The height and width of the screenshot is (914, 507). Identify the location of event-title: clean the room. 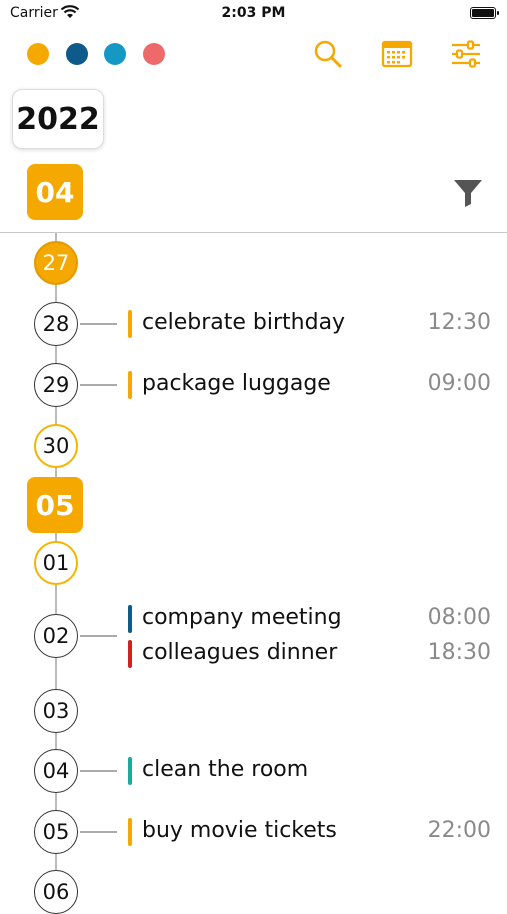
(225, 769).